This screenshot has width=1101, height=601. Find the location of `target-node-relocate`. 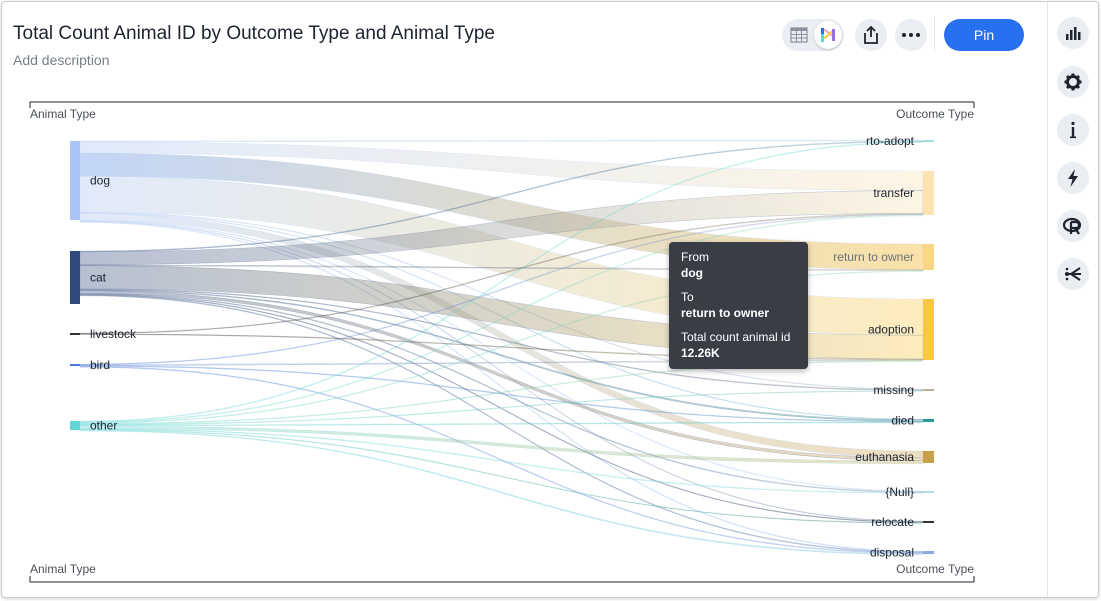

target-node-relocate is located at coordinates (928, 522).